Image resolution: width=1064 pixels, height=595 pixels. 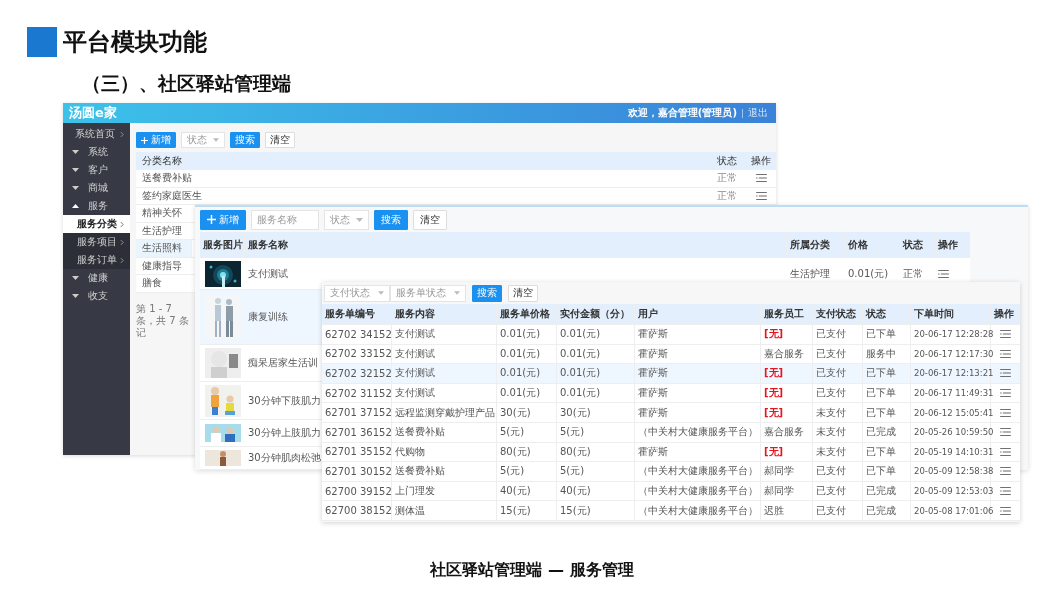 What do you see at coordinates (96, 206) in the screenshot?
I see `sidebar-item: 服务` at bounding box center [96, 206].